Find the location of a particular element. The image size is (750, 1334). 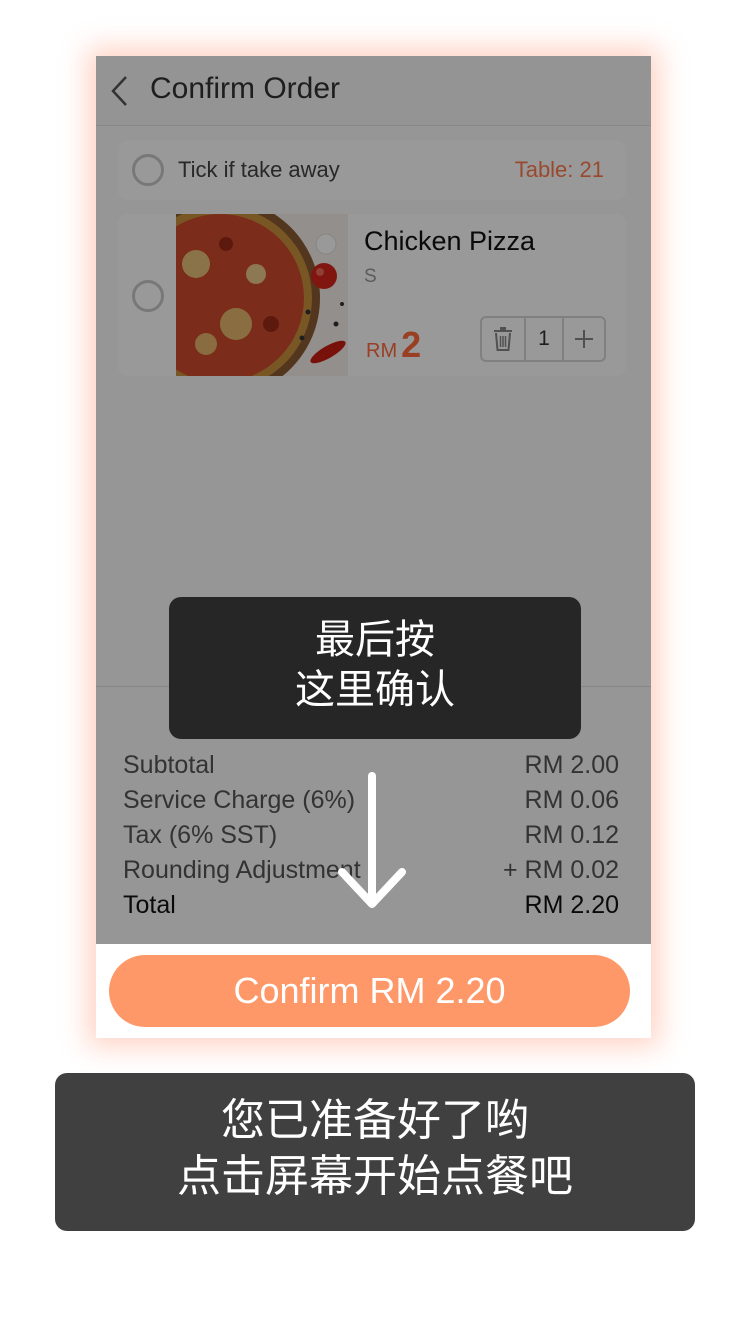

tooltip-line-1: 您已准备好了哟 is located at coordinates (375, 1120).